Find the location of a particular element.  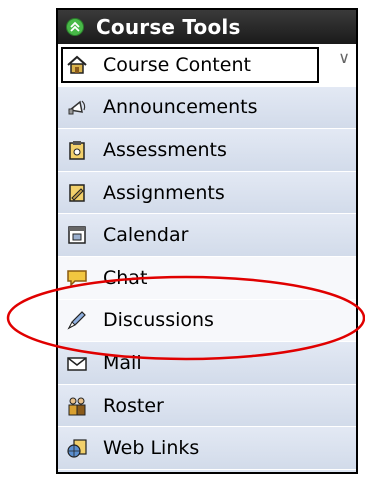

menu-item-label: Announcements is located at coordinates (180, 107).